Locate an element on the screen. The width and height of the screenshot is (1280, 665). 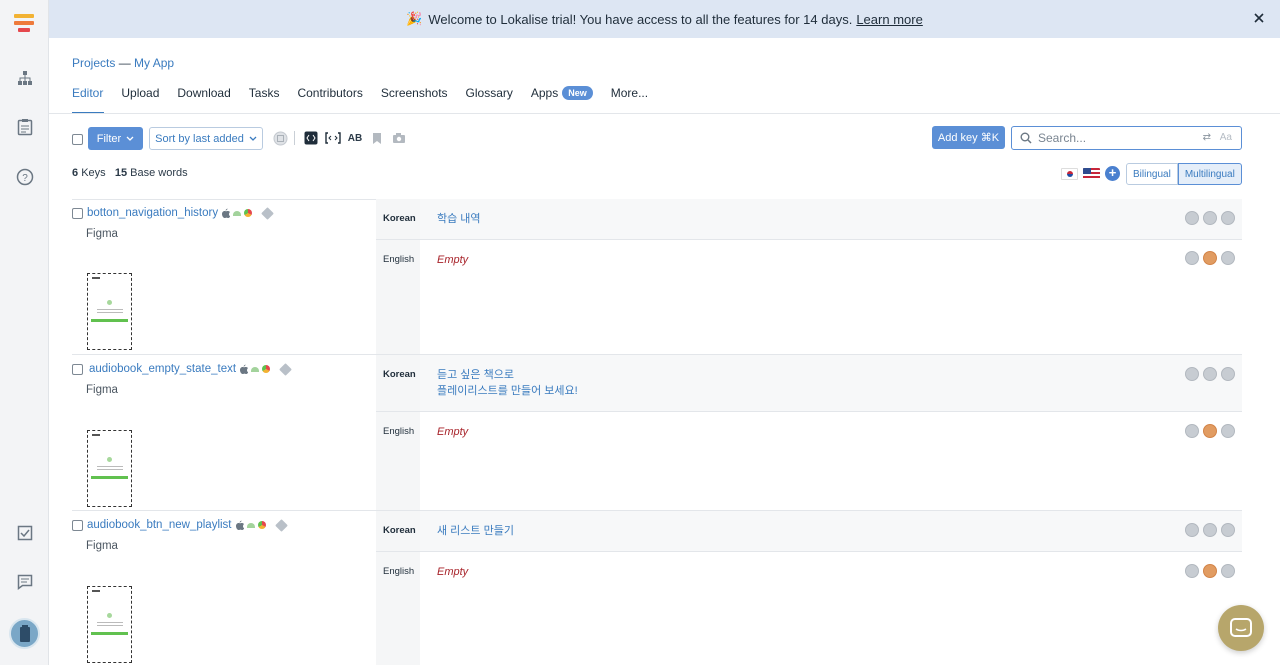
keys-count: 6 is located at coordinates (75, 173).